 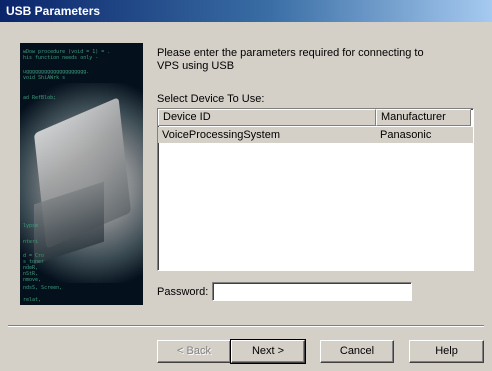 What do you see at coordinates (53, 11) in the screenshot?
I see `window-title: USB Parameters` at bounding box center [53, 11].